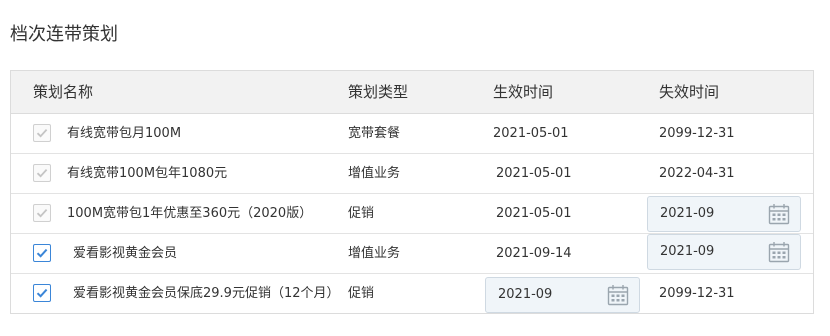  I want to click on plan-name: 爱看影视黄金会员保底29.9元促销（12个月）, so click(206, 293).